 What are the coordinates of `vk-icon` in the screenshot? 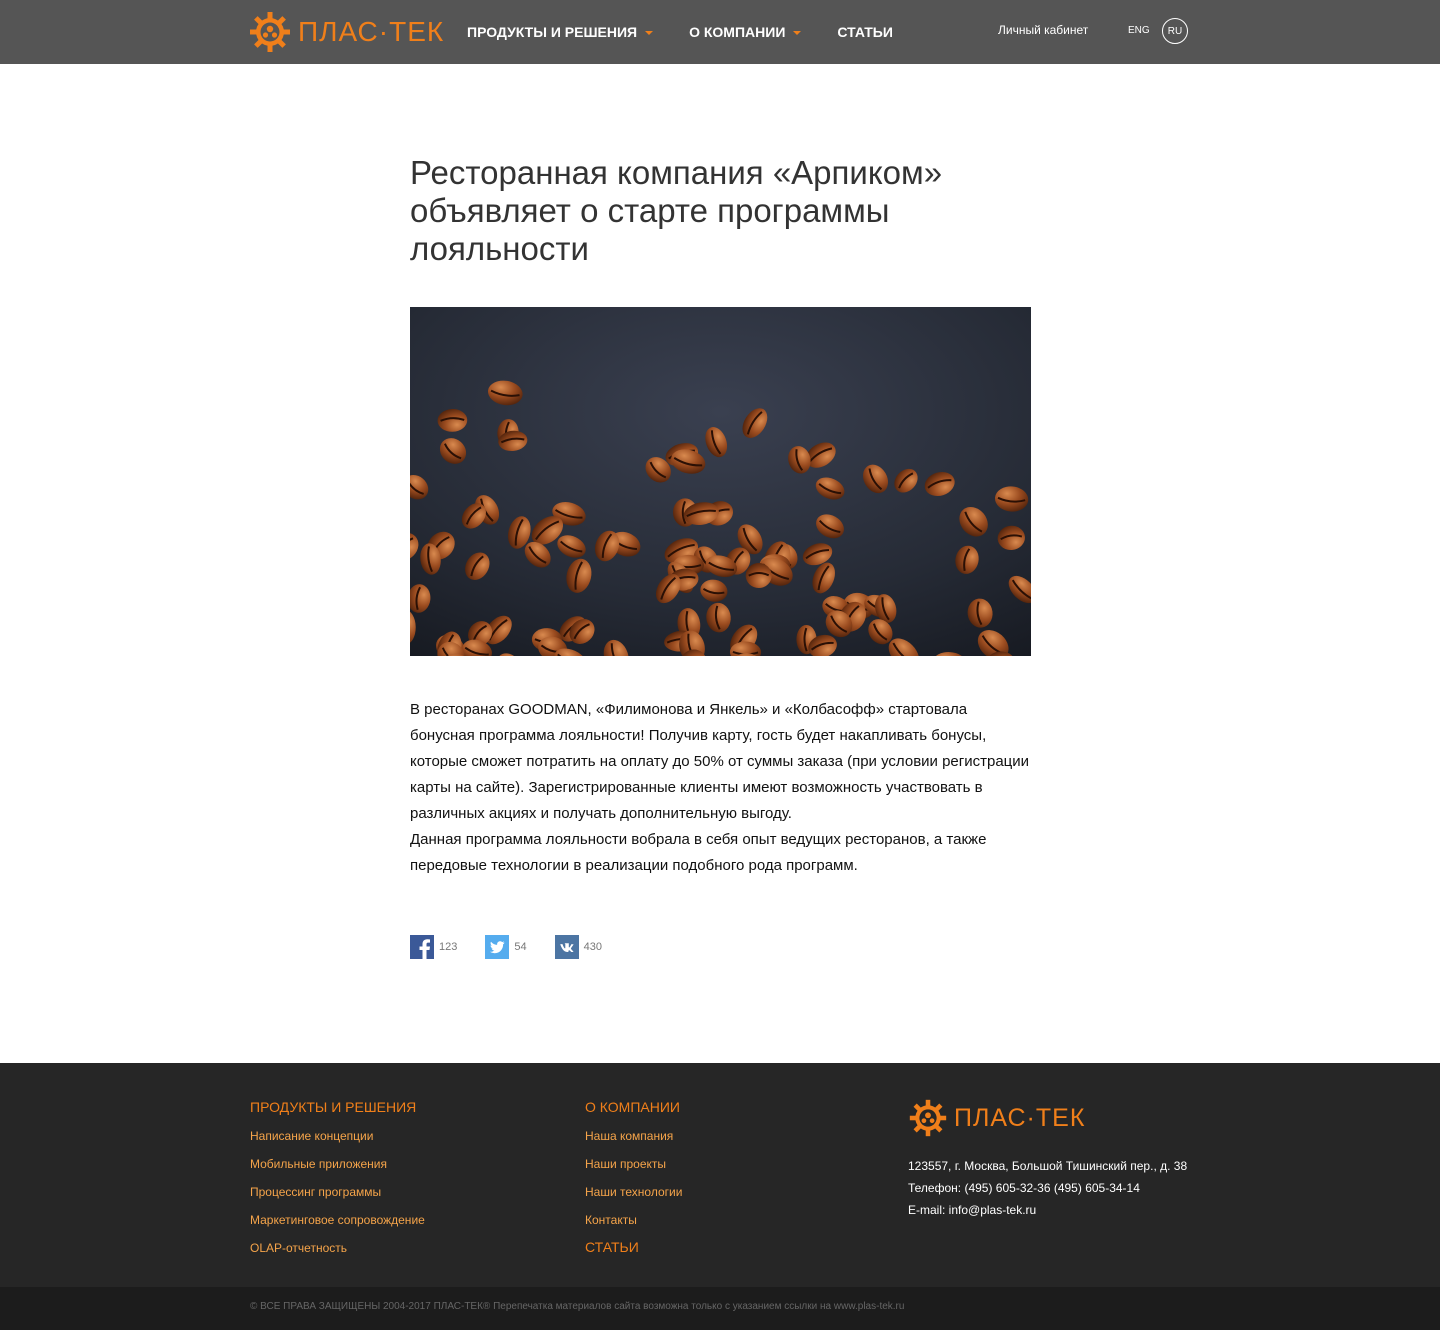 It's located at (566, 947).